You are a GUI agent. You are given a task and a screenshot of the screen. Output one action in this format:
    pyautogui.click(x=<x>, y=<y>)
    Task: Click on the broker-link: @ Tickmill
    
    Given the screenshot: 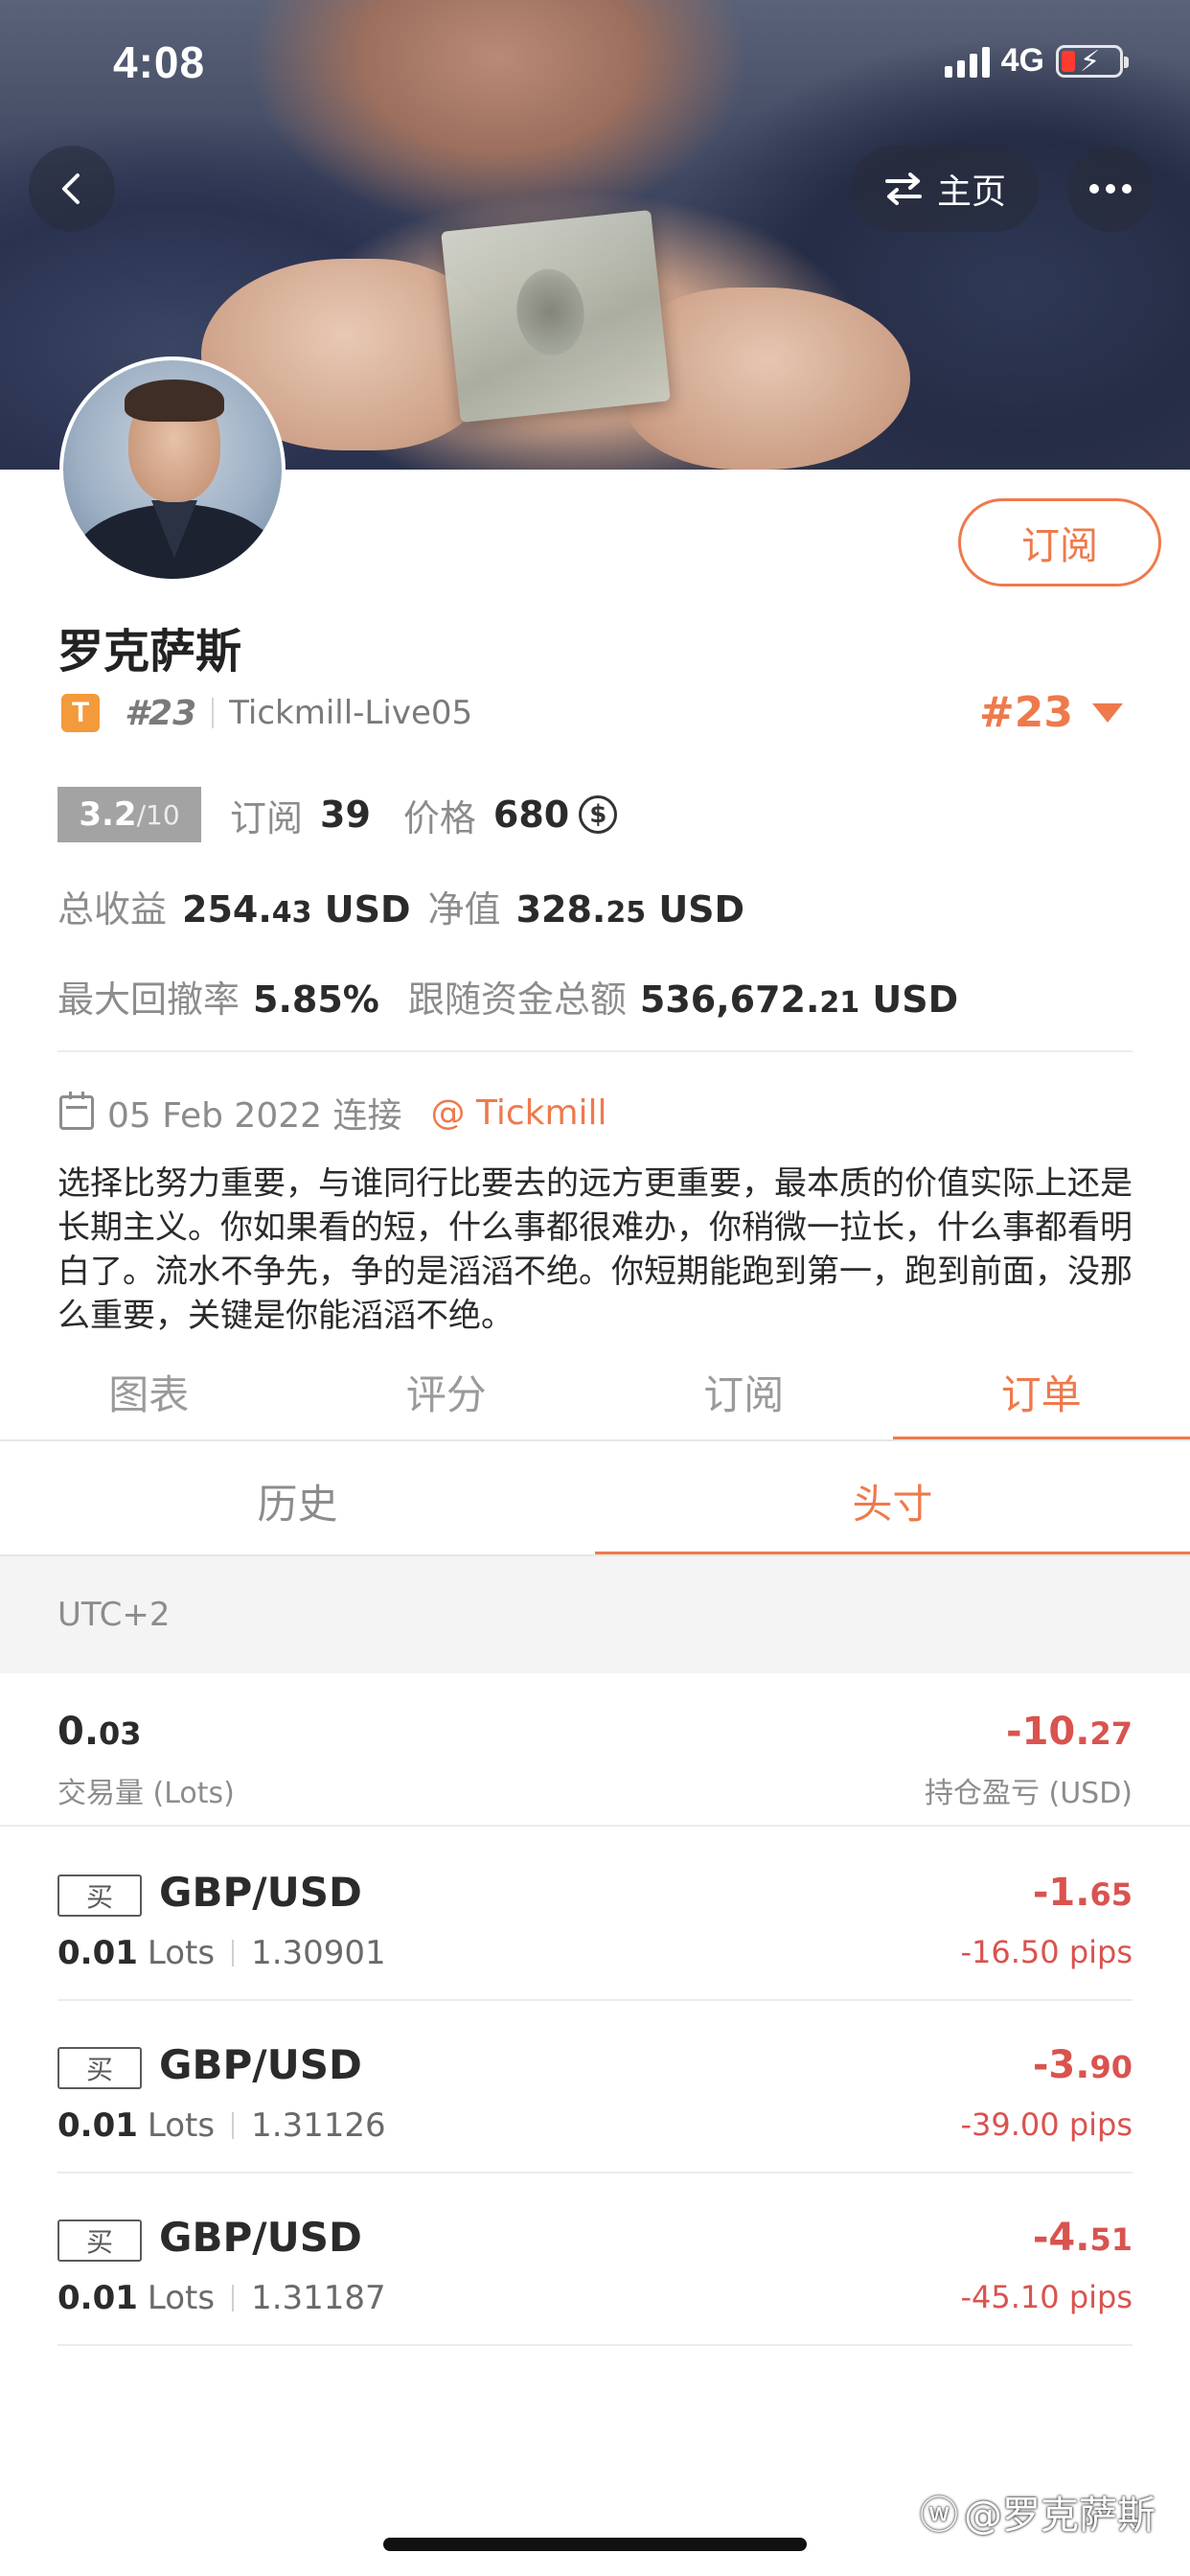 What is the action you would take?
    pyautogui.click(x=519, y=1113)
    